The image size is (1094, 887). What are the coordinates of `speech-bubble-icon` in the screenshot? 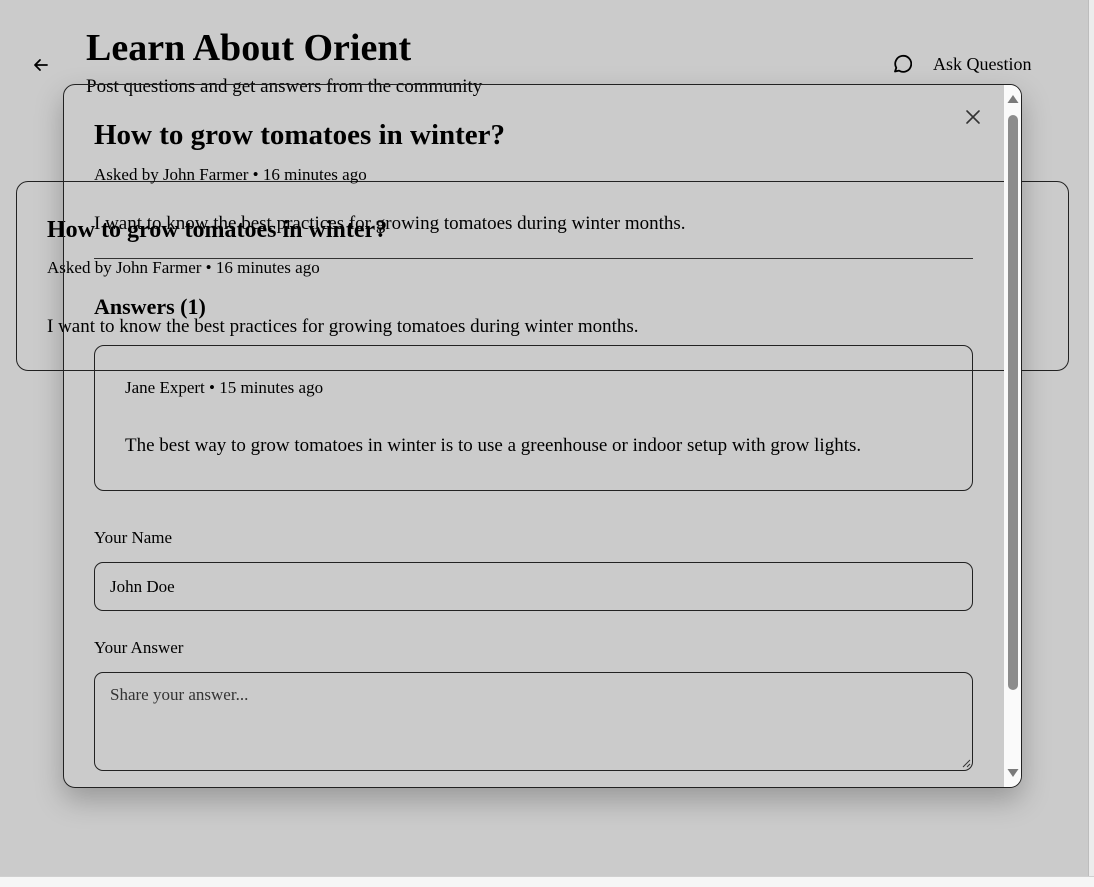 It's located at (901, 64).